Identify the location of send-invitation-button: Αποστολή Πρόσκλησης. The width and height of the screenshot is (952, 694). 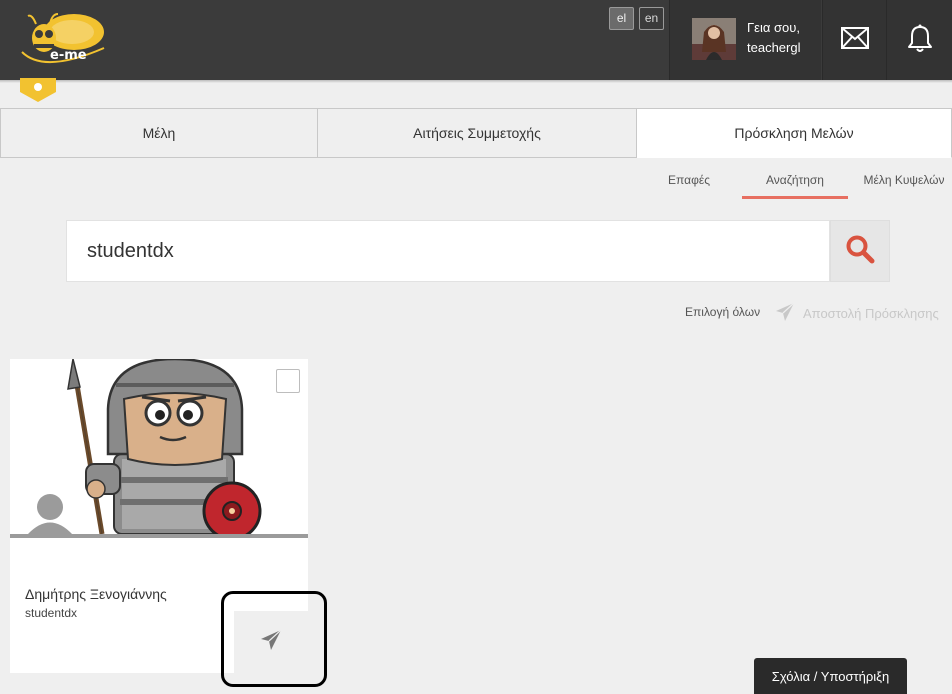
(857, 313).